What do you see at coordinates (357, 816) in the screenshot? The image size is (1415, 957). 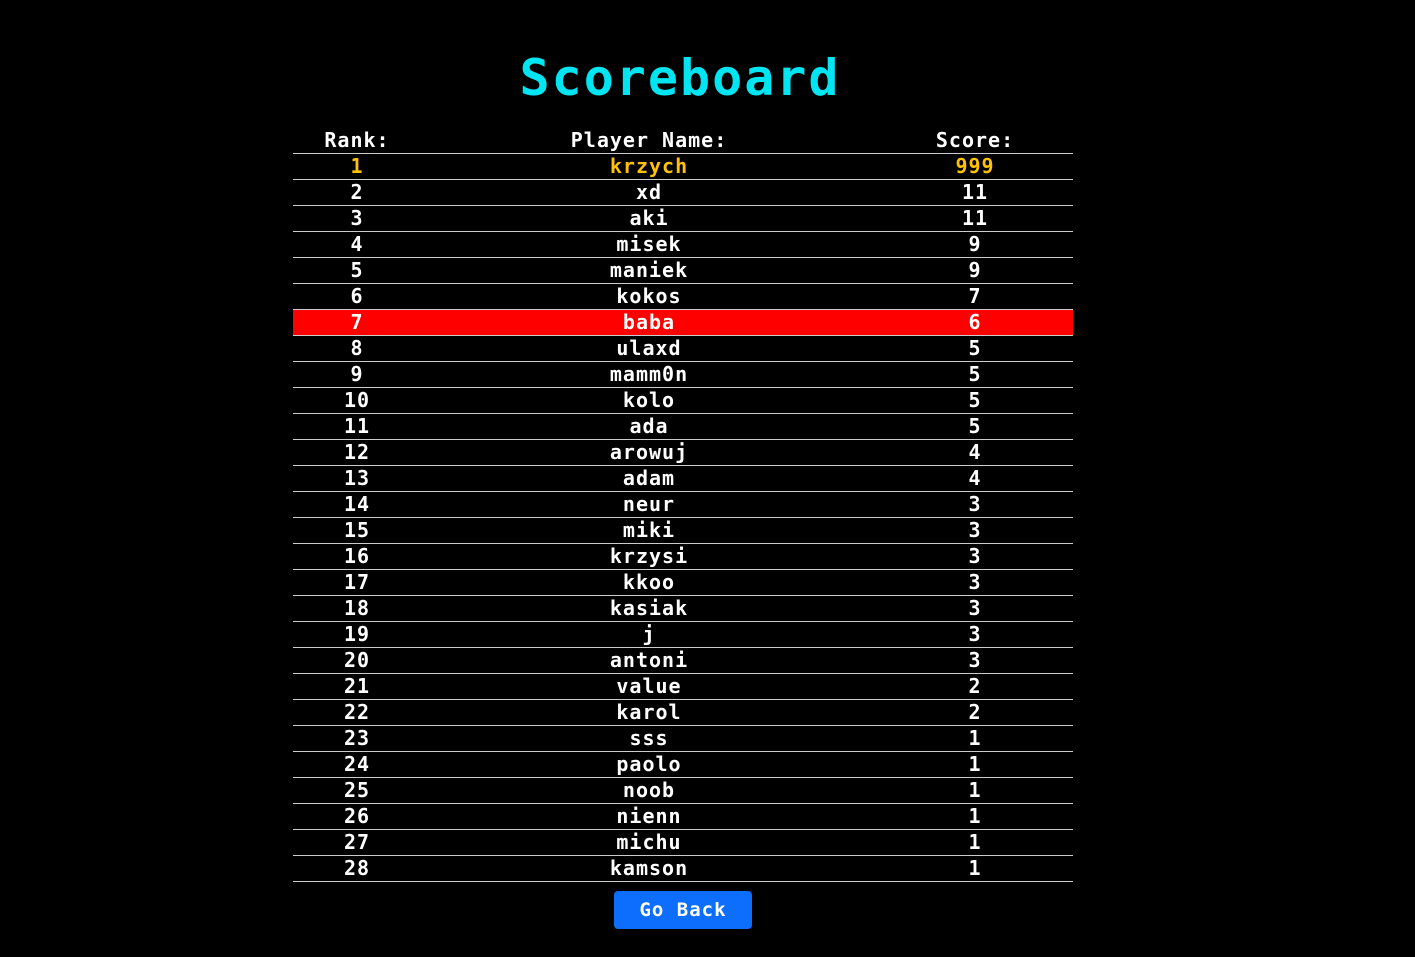 I see `rank-cell: 26` at bounding box center [357, 816].